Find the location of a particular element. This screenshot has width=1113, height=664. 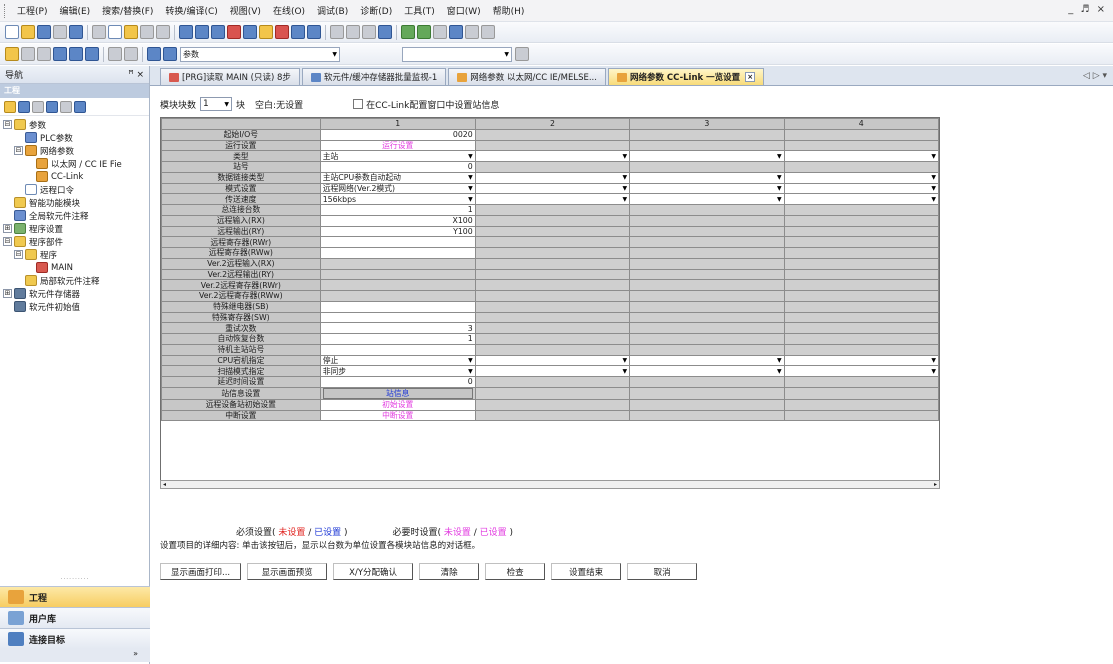

nav-toggle-icon is located at coordinates (12, 54).